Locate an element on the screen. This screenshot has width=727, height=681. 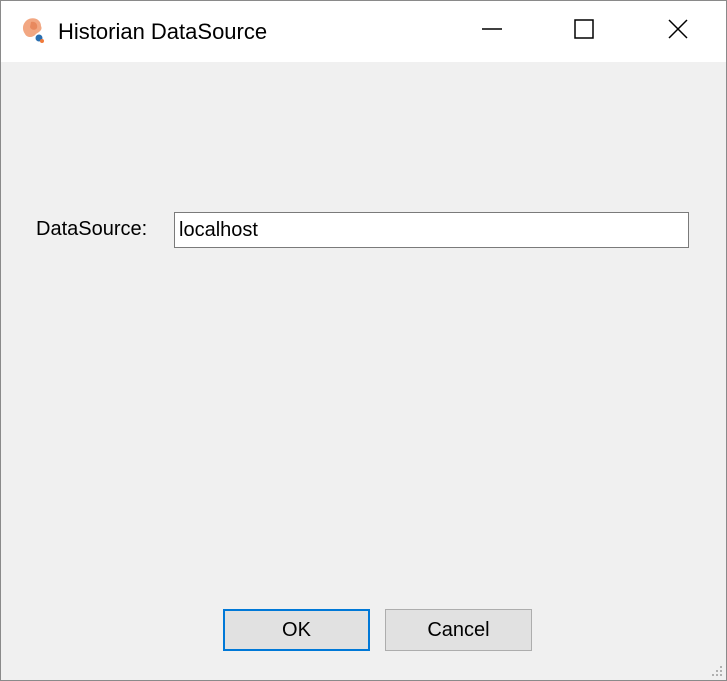
datasource-label: DataSource: is located at coordinates (92, 229).